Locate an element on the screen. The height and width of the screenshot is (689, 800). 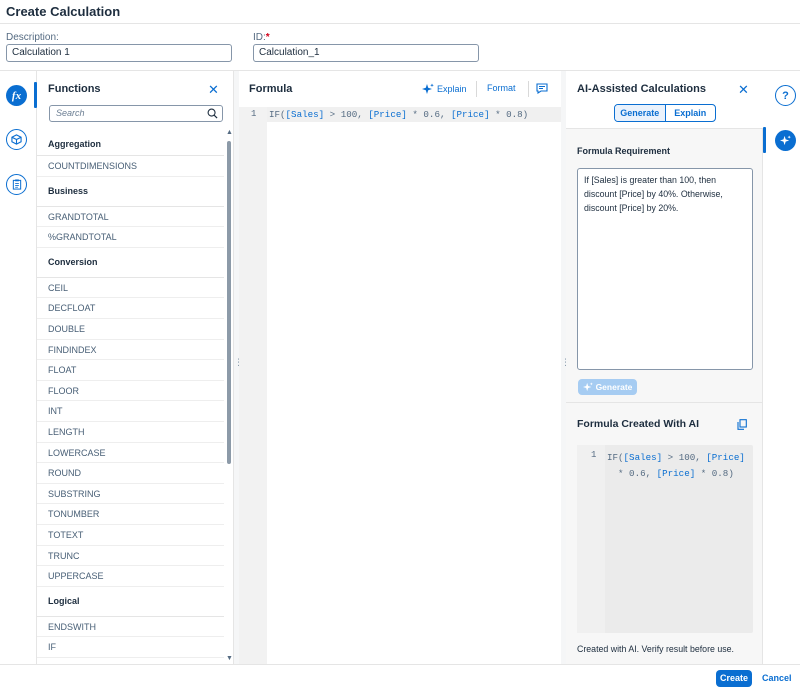
clipboard-icon is located at coordinates (16, 184).